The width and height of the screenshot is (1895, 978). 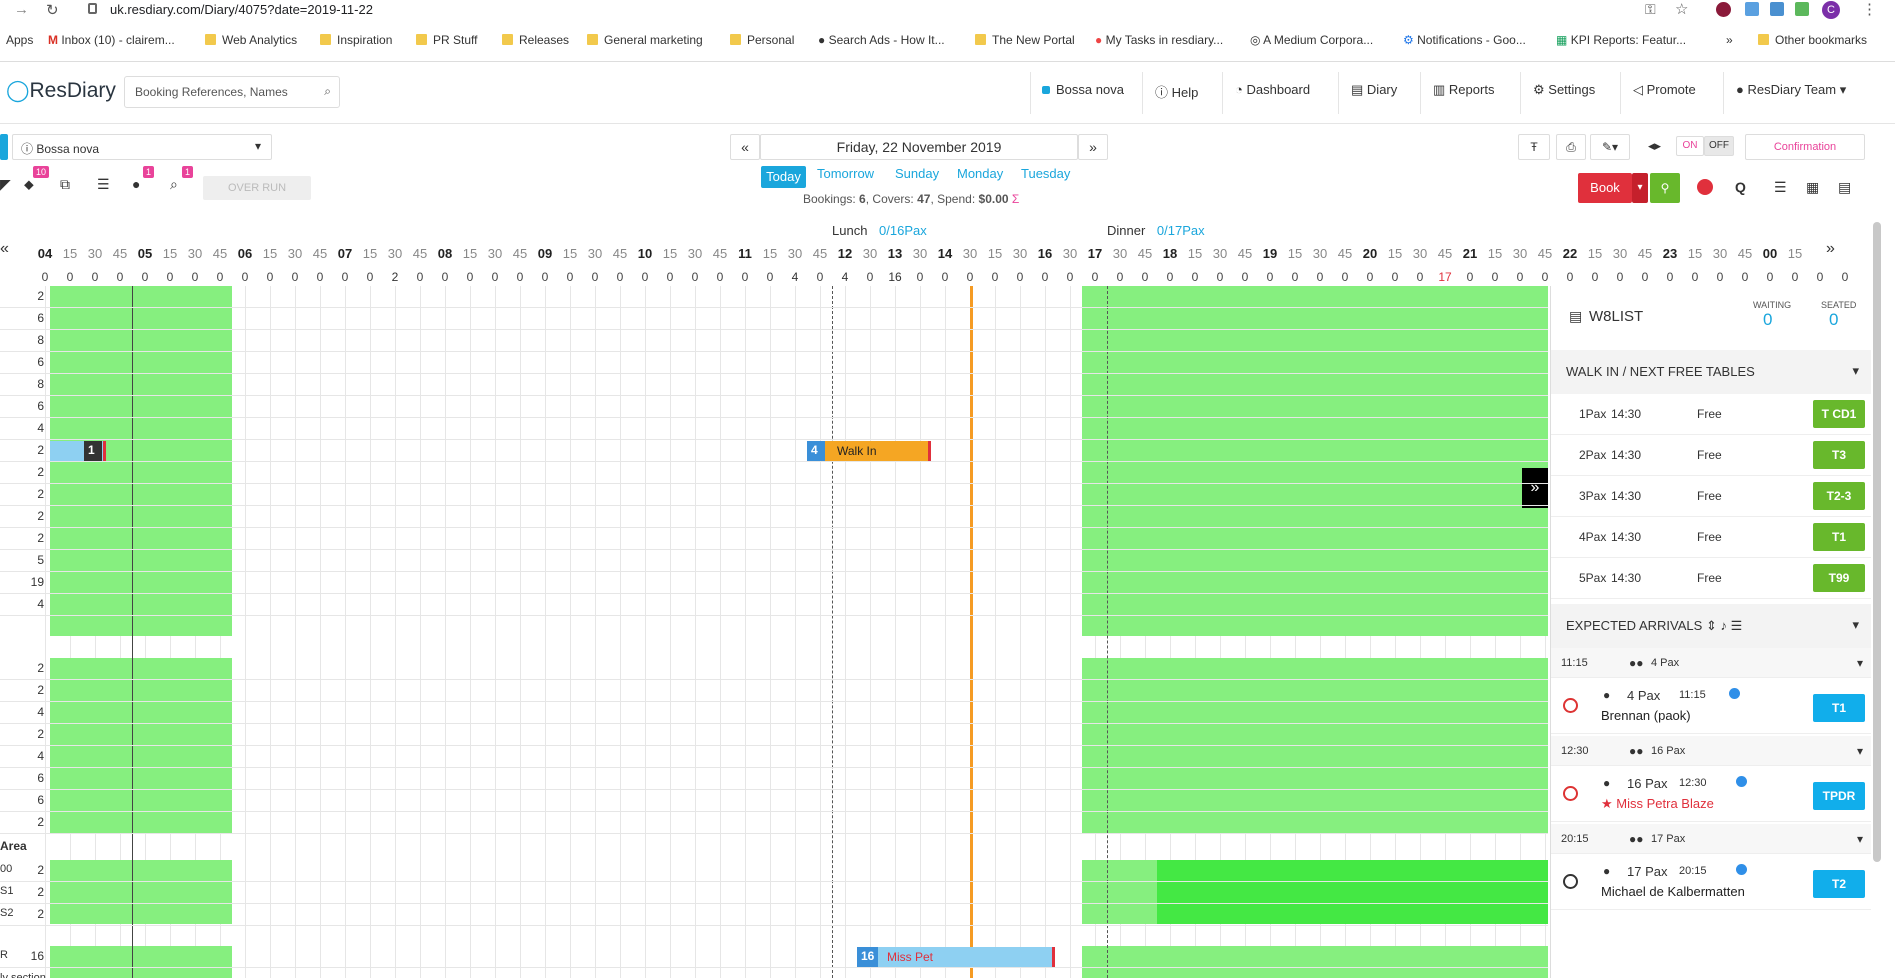 What do you see at coordinates (1045, 173) in the screenshot?
I see `day-tuesday: Tuesday` at bounding box center [1045, 173].